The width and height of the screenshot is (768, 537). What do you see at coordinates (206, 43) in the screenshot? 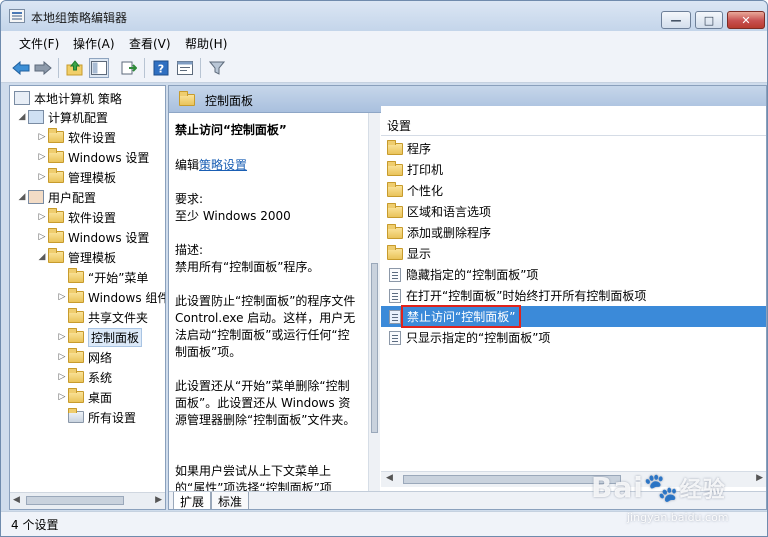
I see `menu-help: 帮助(H)` at bounding box center [206, 43].